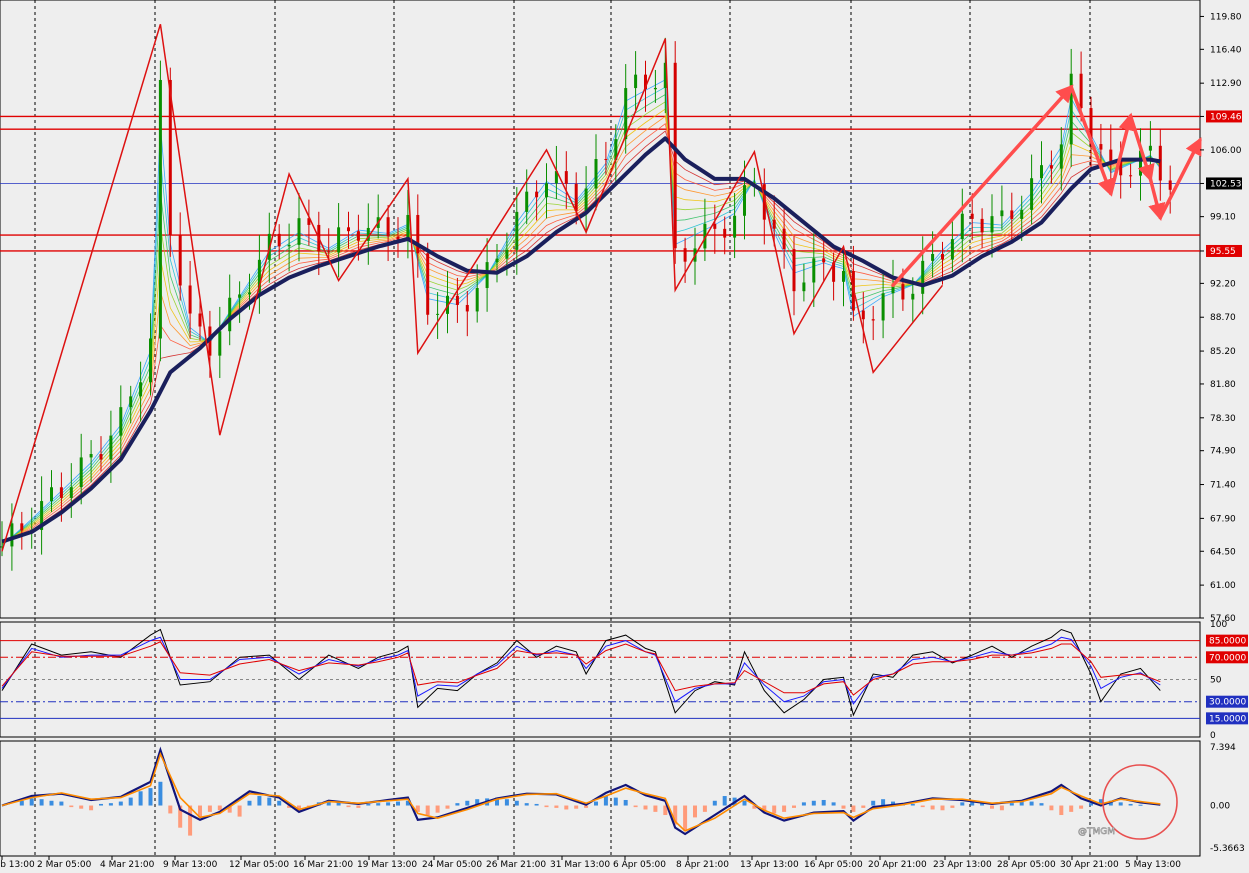  What do you see at coordinates (190, 865) in the screenshot?
I see `time-tick-label: 9 Mar 13:00` at bounding box center [190, 865].